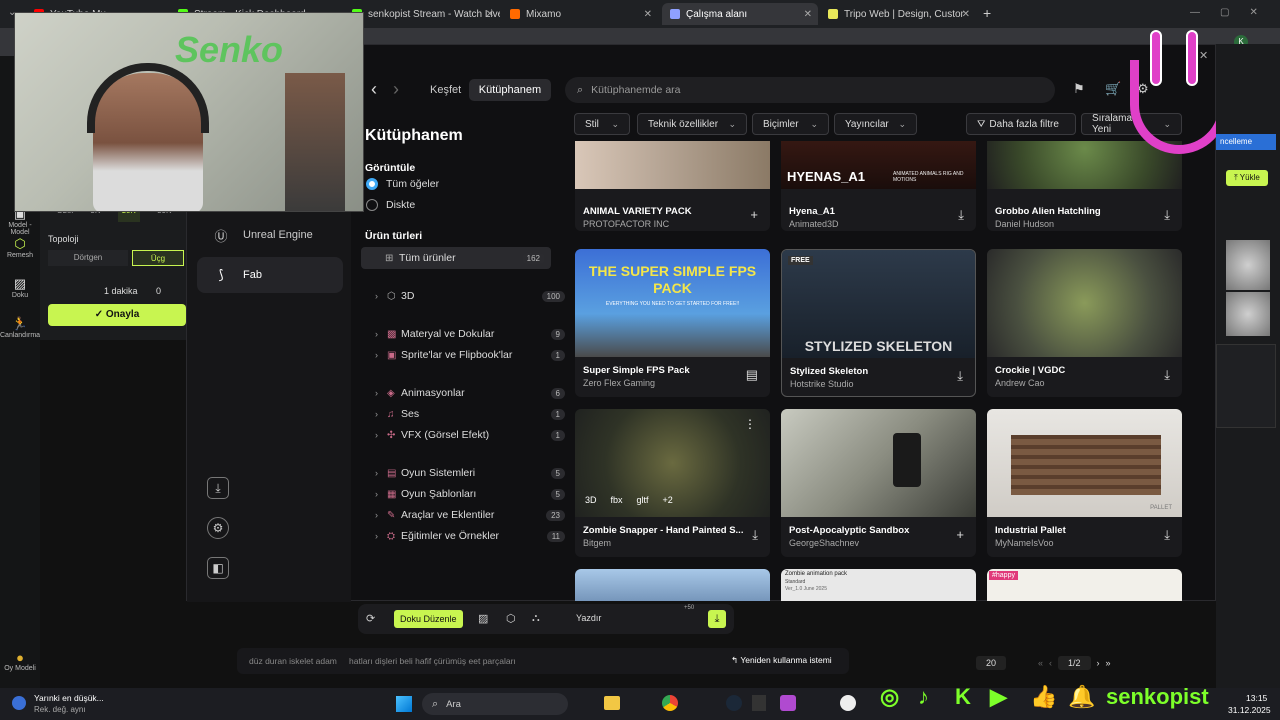 Image resolution: width=1280 pixels, height=720 pixels. What do you see at coordinates (470, 435) in the screenshot?
I see `category-vfx: › ✣ VFX (Görsel Efekt) 1` at bounding box center [470, 435].